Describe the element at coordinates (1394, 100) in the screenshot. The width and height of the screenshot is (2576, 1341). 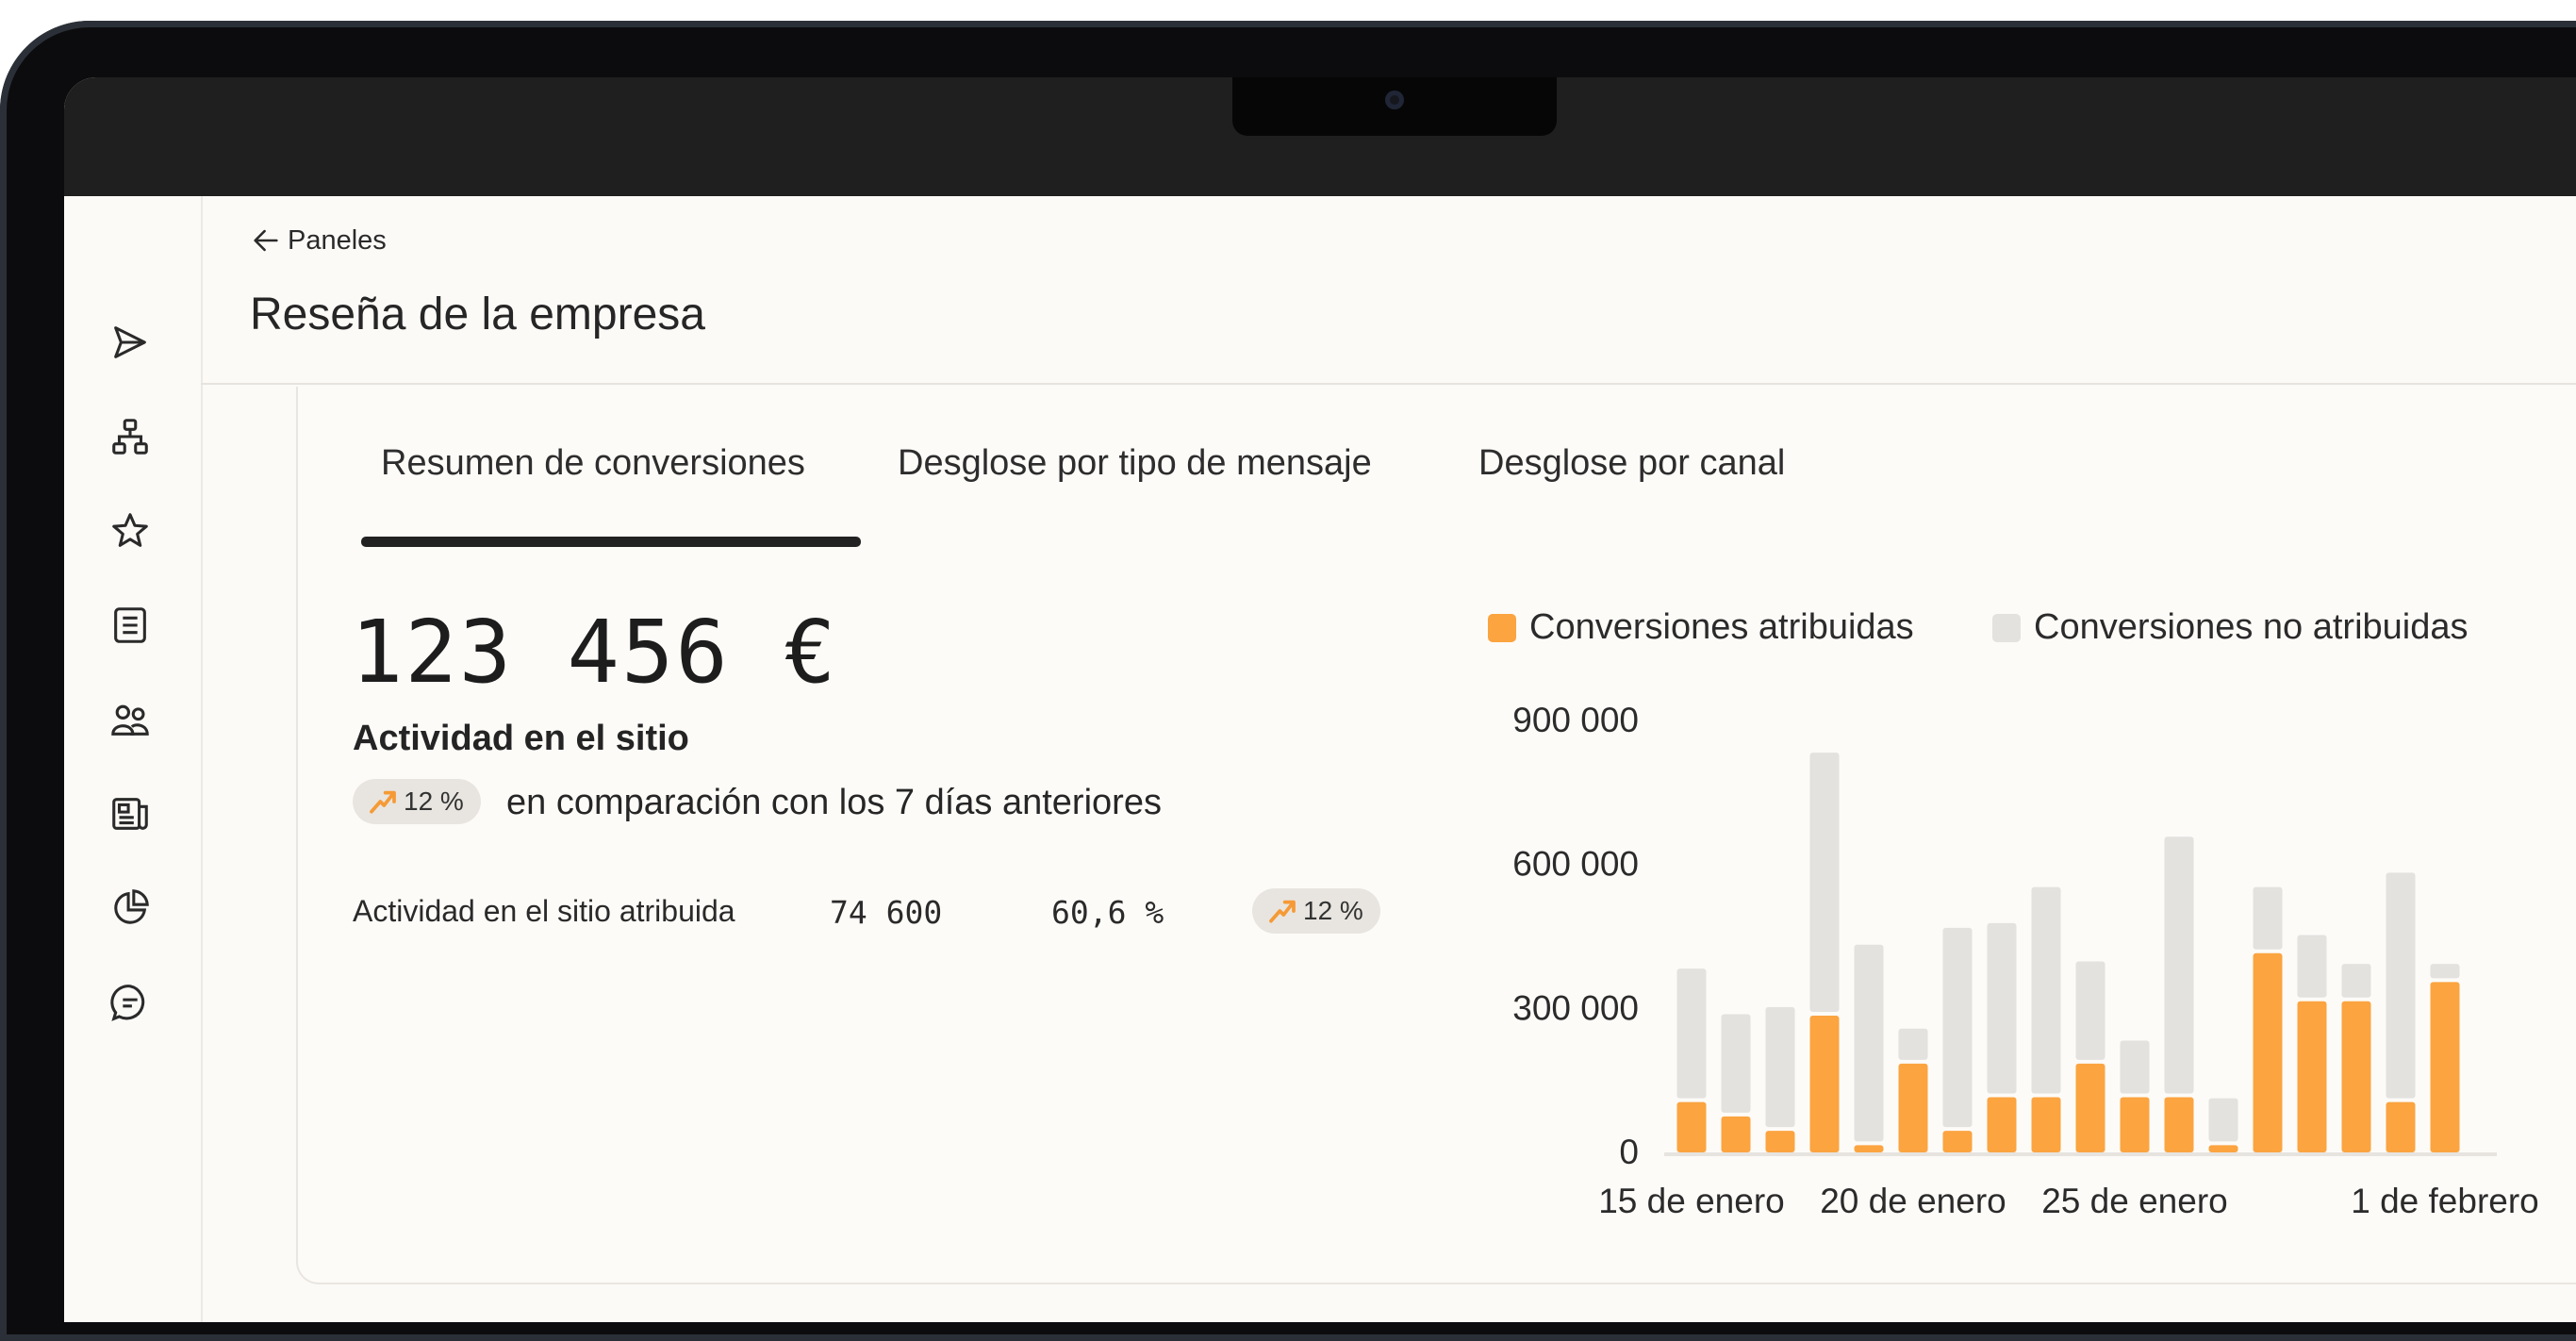
I see `camera-icon` at that location.